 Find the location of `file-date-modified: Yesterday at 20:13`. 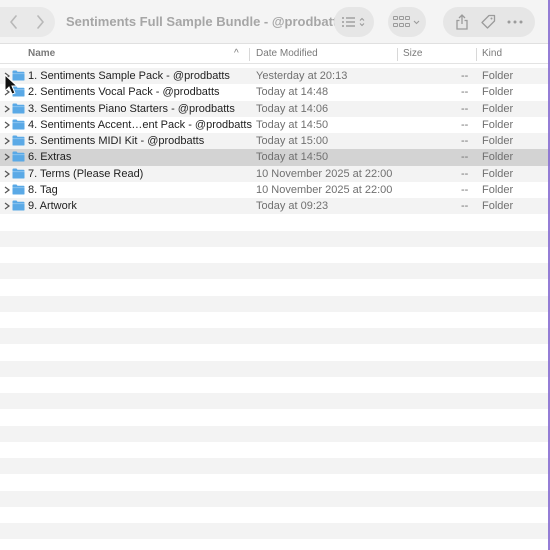

file-date-modified: Yesterday at 20:13 is located at coordinates (302, 76).